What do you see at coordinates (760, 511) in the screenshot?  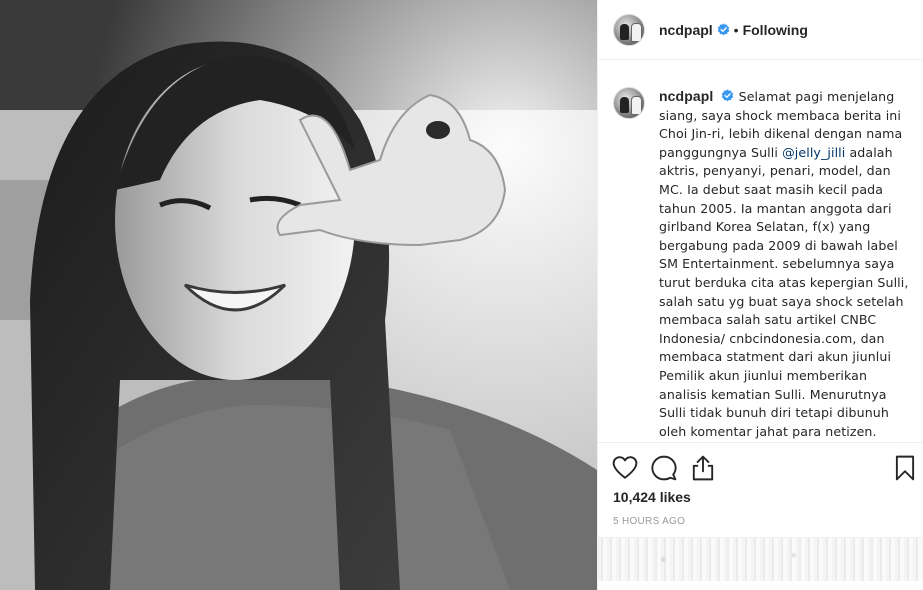 I see `post-actions: 10,424 likes 5 HOURS AGO` at bounding box center [760, 511].